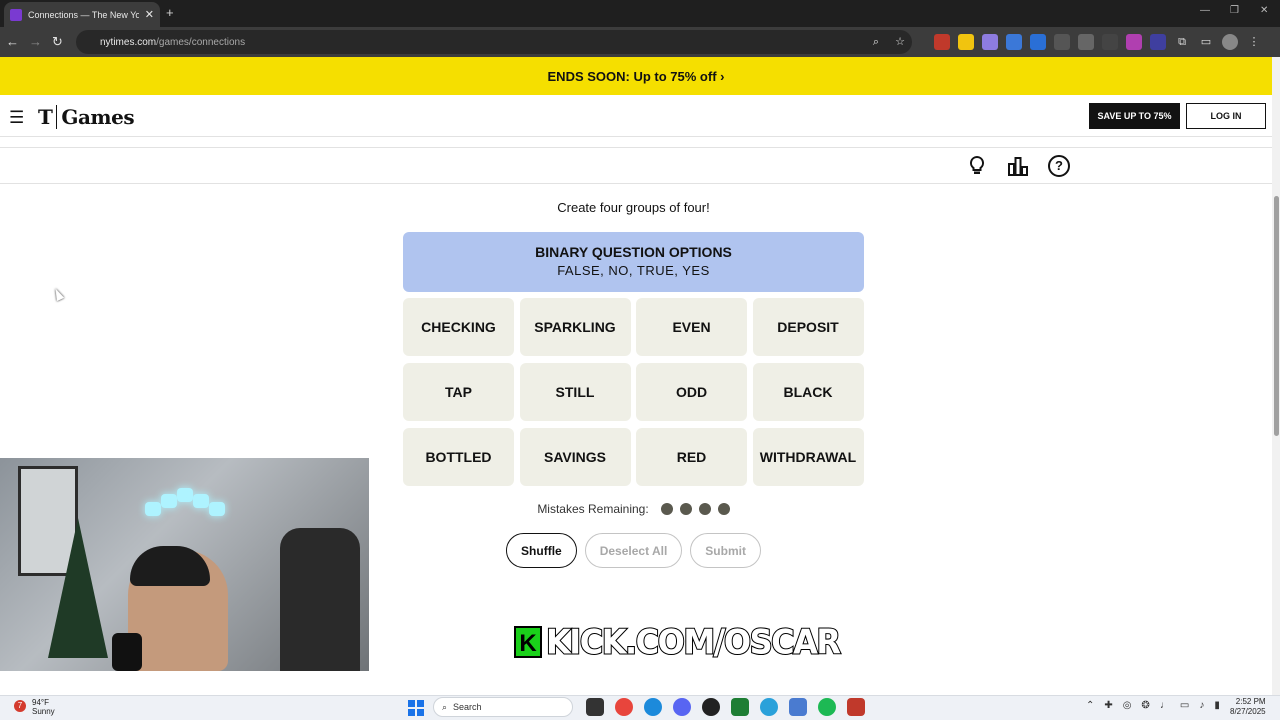 The width and height of the screenshot is (1280, 720). What do you see at coordinates (1127, 705) in the screenshot?
I see `tray-app-icon: ◎` at bounding box center [1127, 705].